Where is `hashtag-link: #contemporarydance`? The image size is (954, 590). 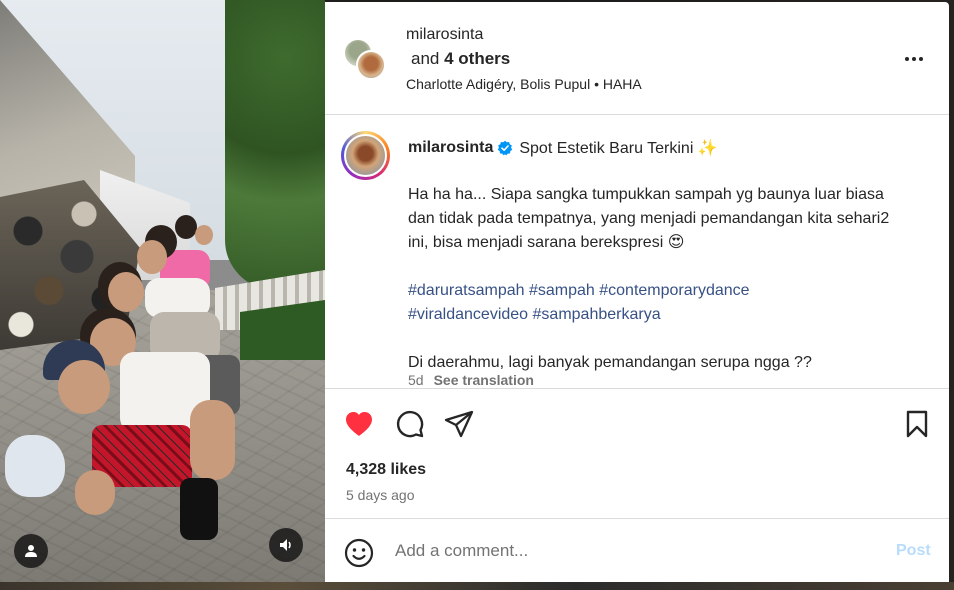 hashtag-link: #contemporarydance is located at coordinates (674, 290).